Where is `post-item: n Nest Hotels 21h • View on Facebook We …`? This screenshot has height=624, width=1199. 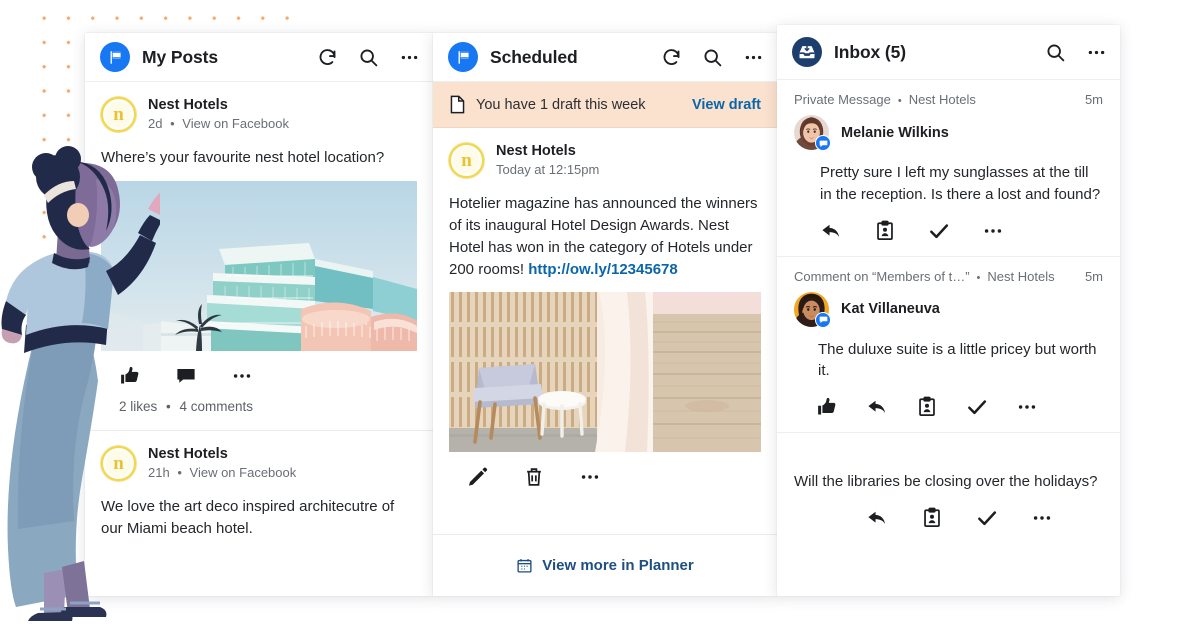
post-item: n Nest Hotels 21h • View on Facebook We … is located at coordinates (259, 485).